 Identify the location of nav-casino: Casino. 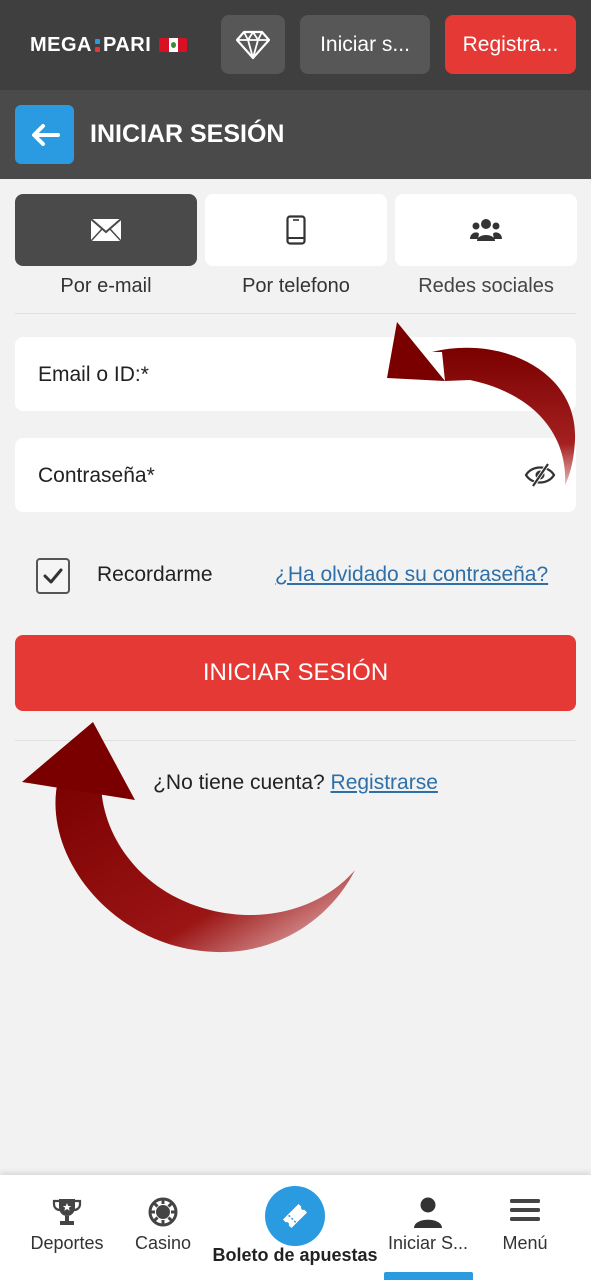
(163, 1227).